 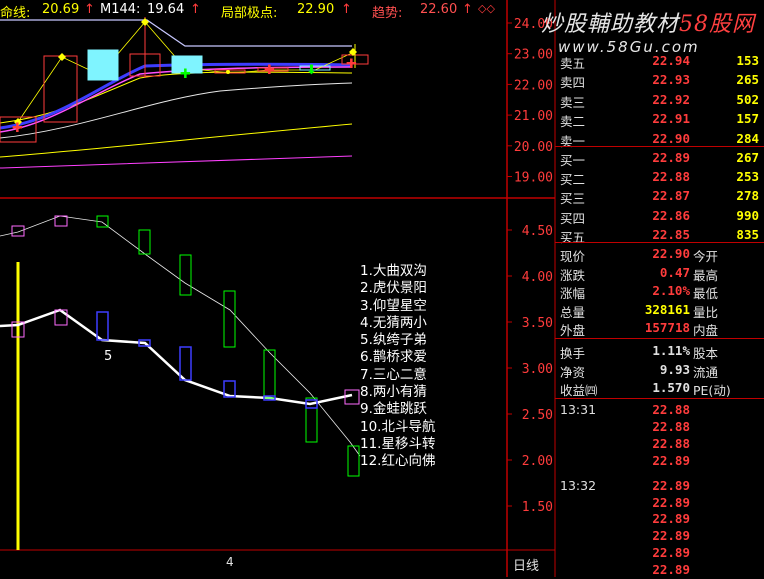 What do you see at coordinates (387, 13) in the screenshot?
I see `trend-label: 趋势:` at bounding box center [387, 13].